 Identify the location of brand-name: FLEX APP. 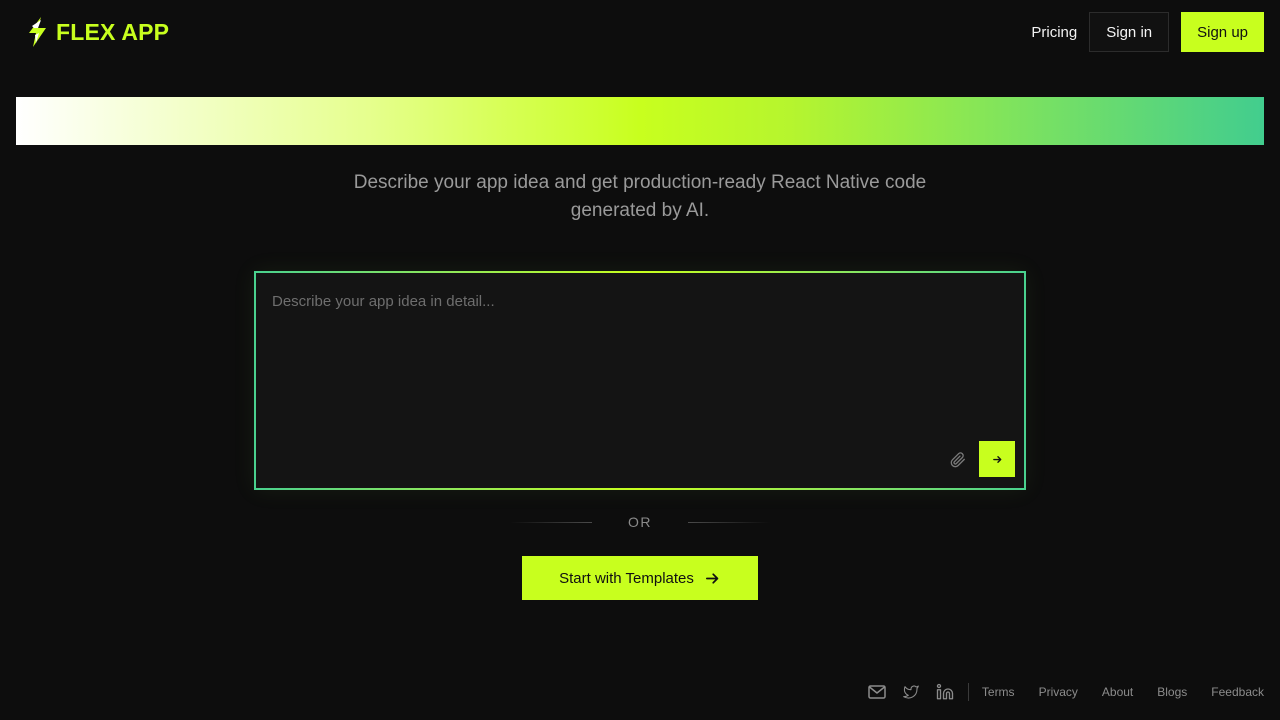
(113, 31).